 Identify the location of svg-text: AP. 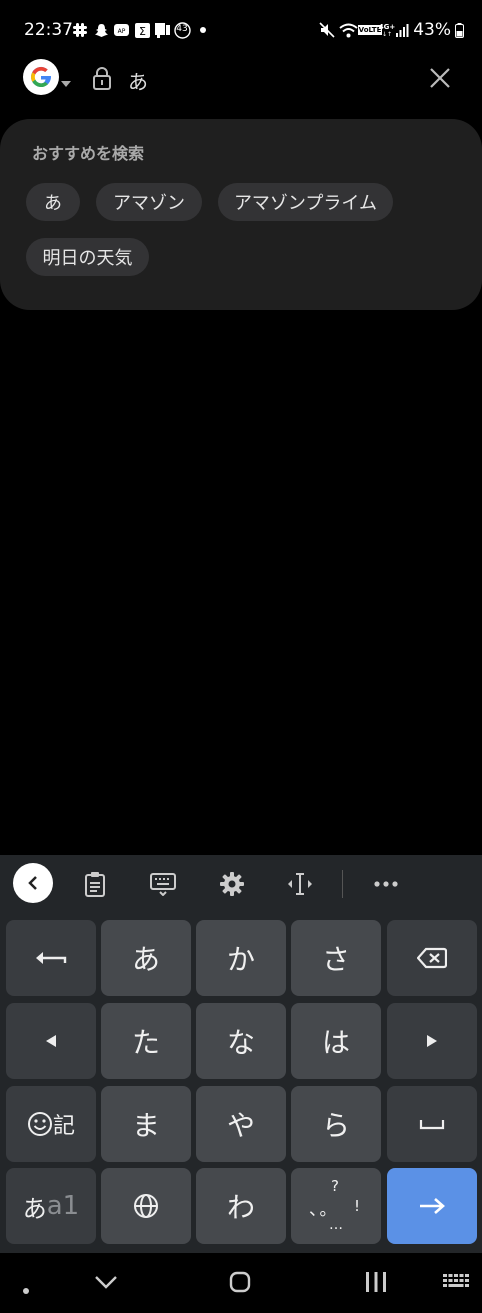
(121, 31).